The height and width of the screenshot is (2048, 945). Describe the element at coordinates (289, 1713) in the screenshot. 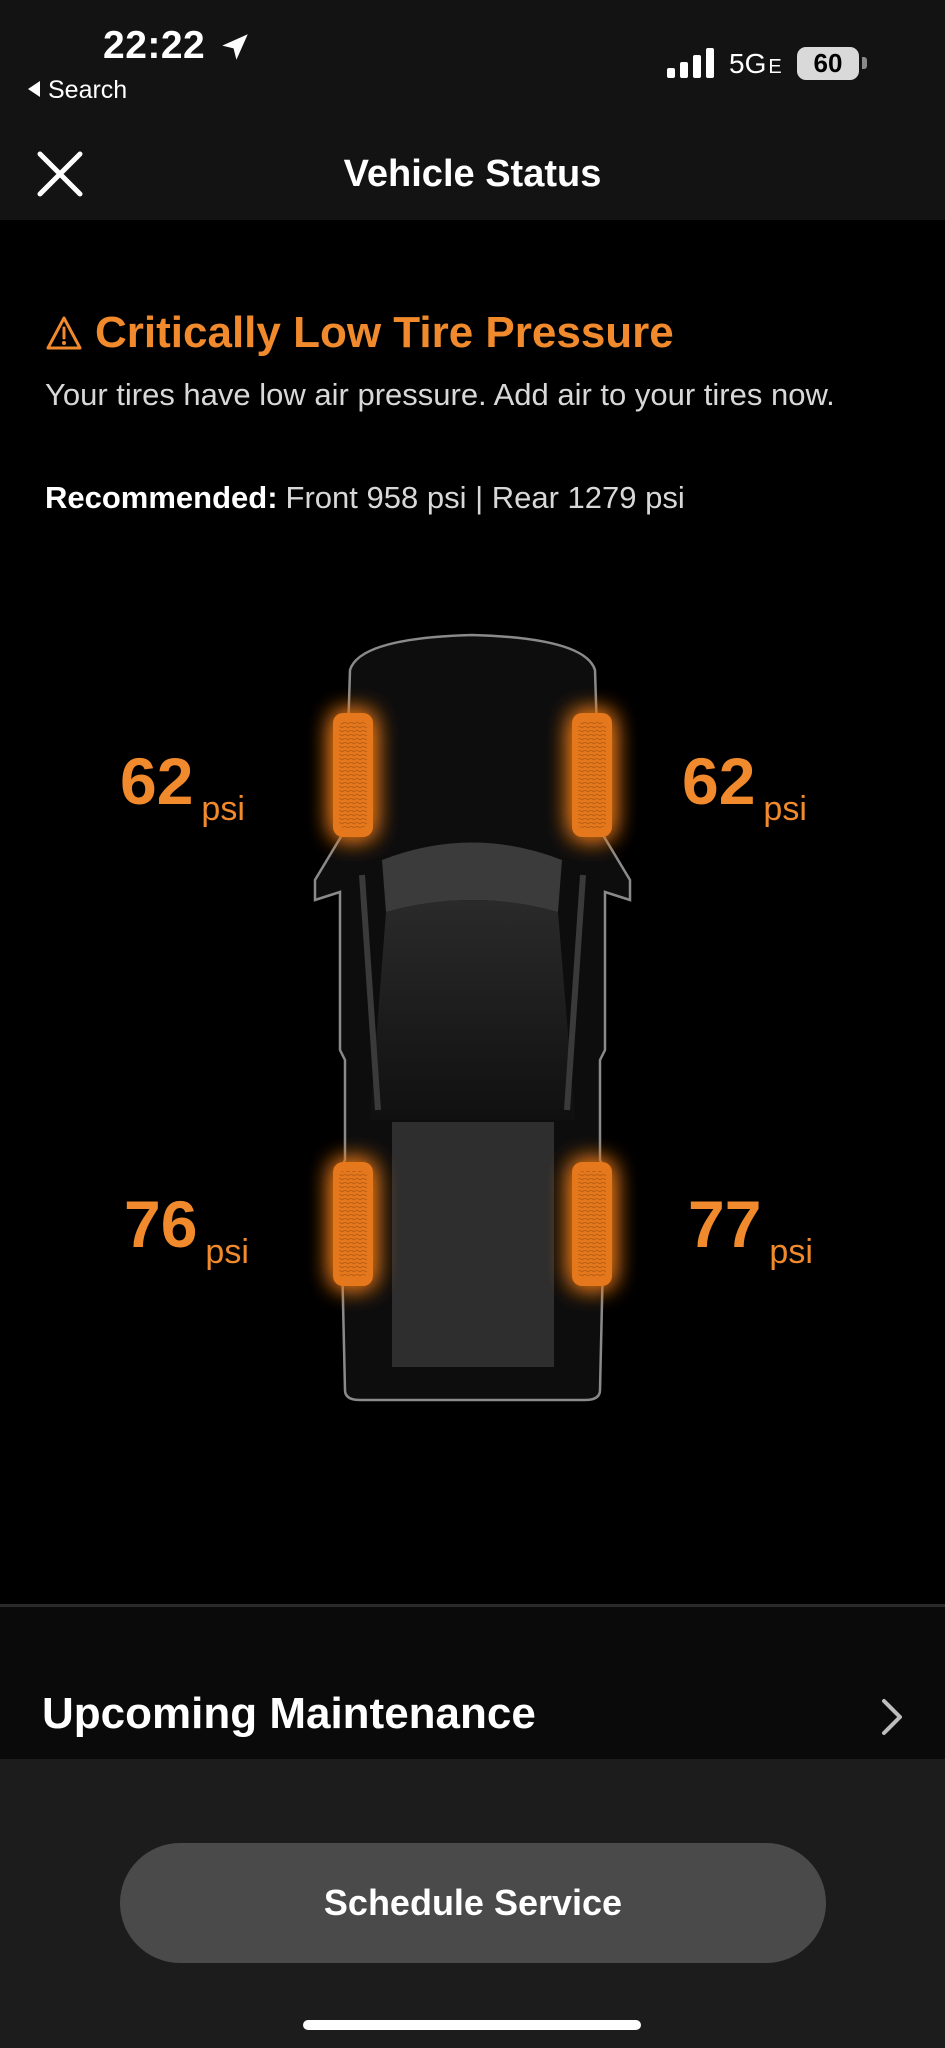

I see `maintenance-title: Upcoming Maintenance` at that location.